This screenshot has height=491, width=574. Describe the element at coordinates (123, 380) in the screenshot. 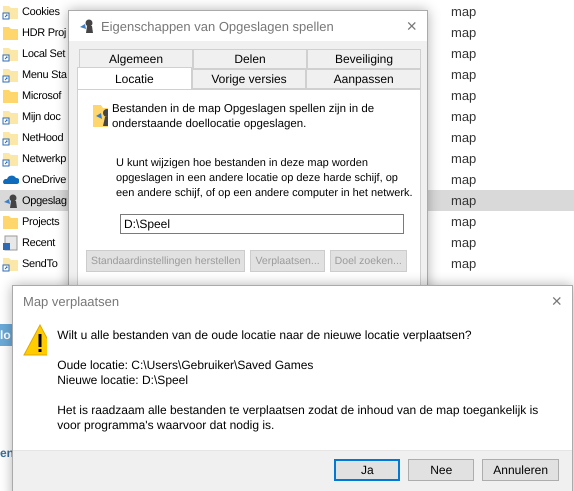

I see `new-location-text: Nieuwe locatie: D:\Speel` at that location.